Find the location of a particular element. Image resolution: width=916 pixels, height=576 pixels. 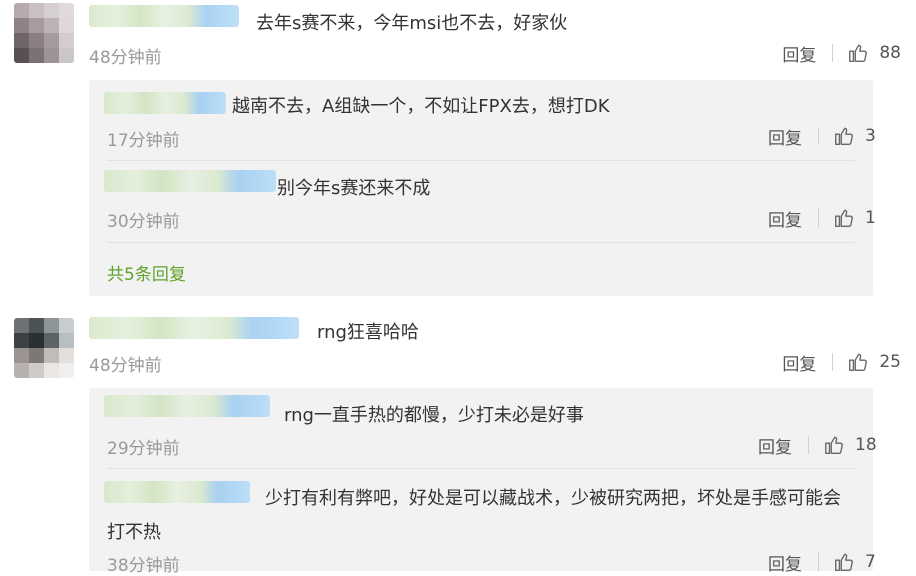

reply-time: 17分钟前 is located at coordinates (143, 141).